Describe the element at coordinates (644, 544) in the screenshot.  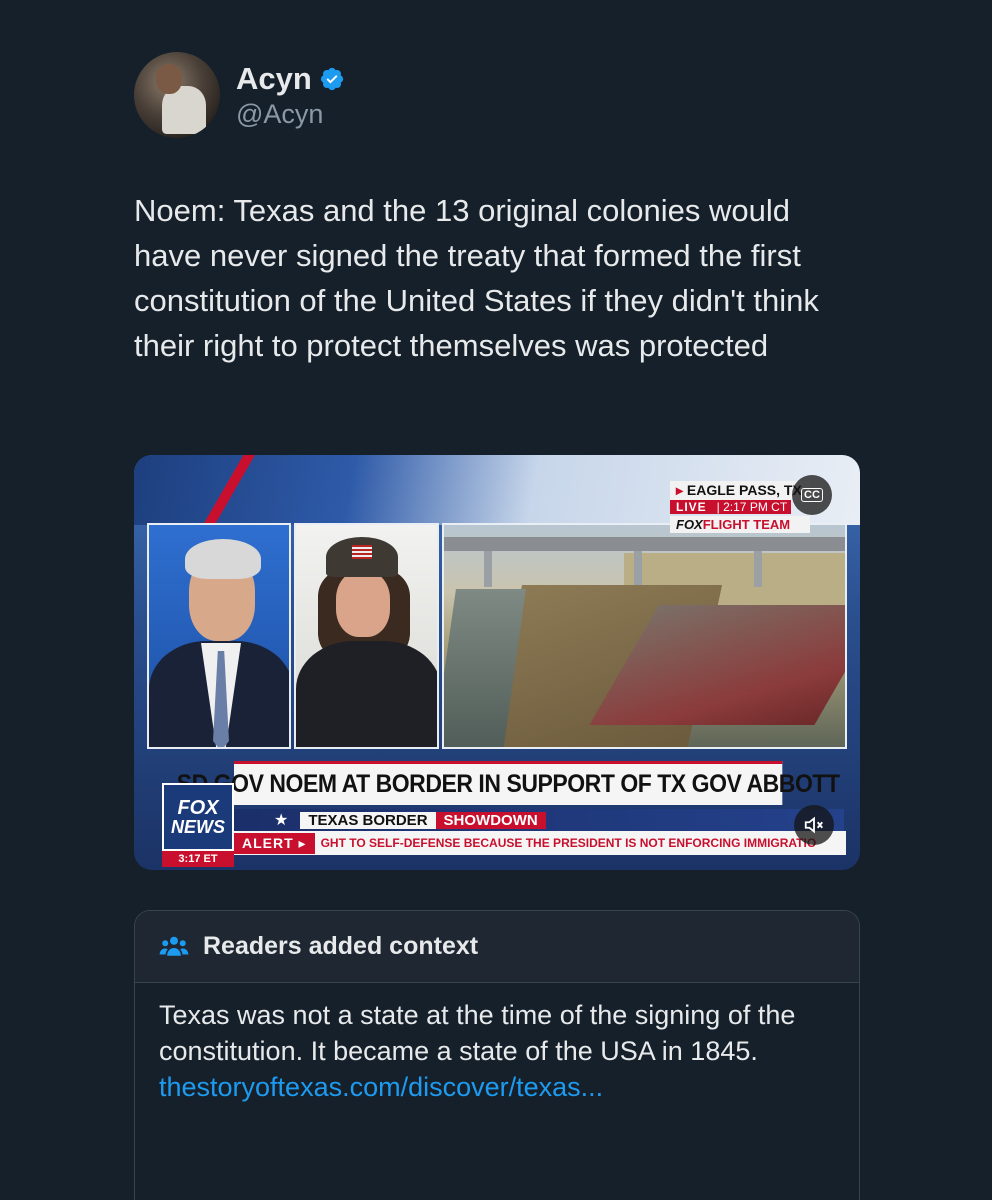
I see `aerial-bridge` at that location.